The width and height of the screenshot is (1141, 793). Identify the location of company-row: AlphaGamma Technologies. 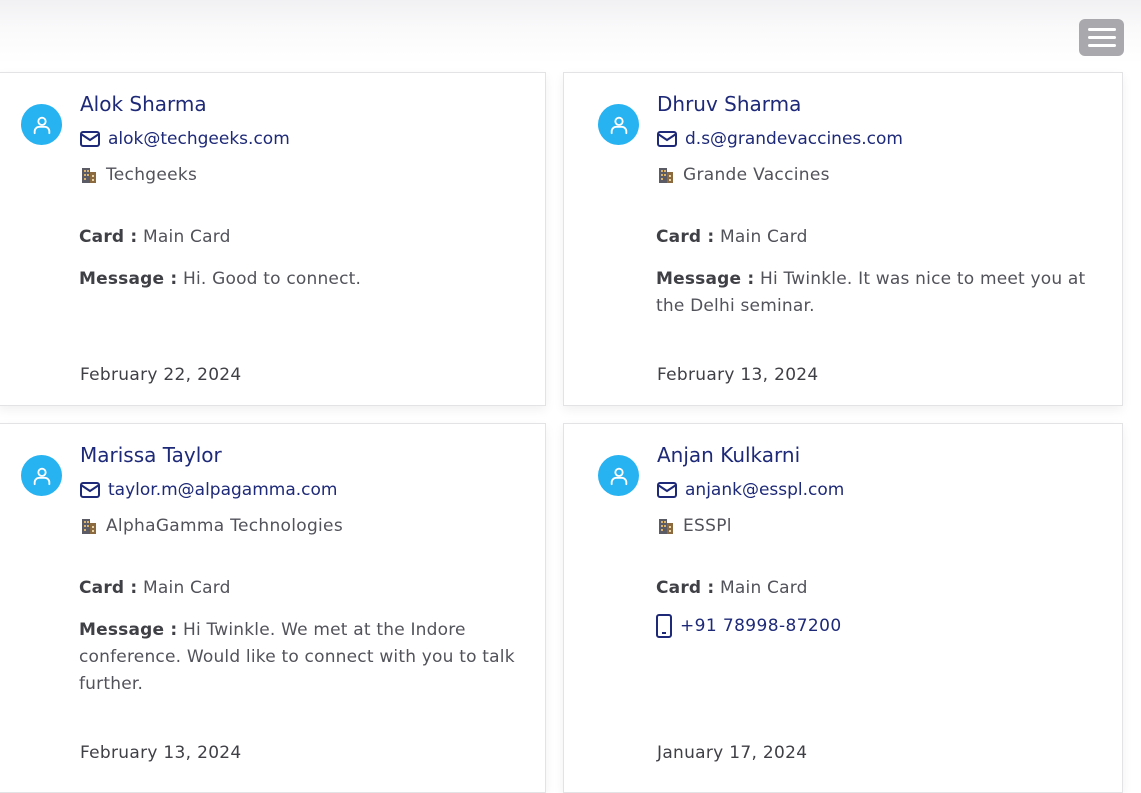
(211, 526).